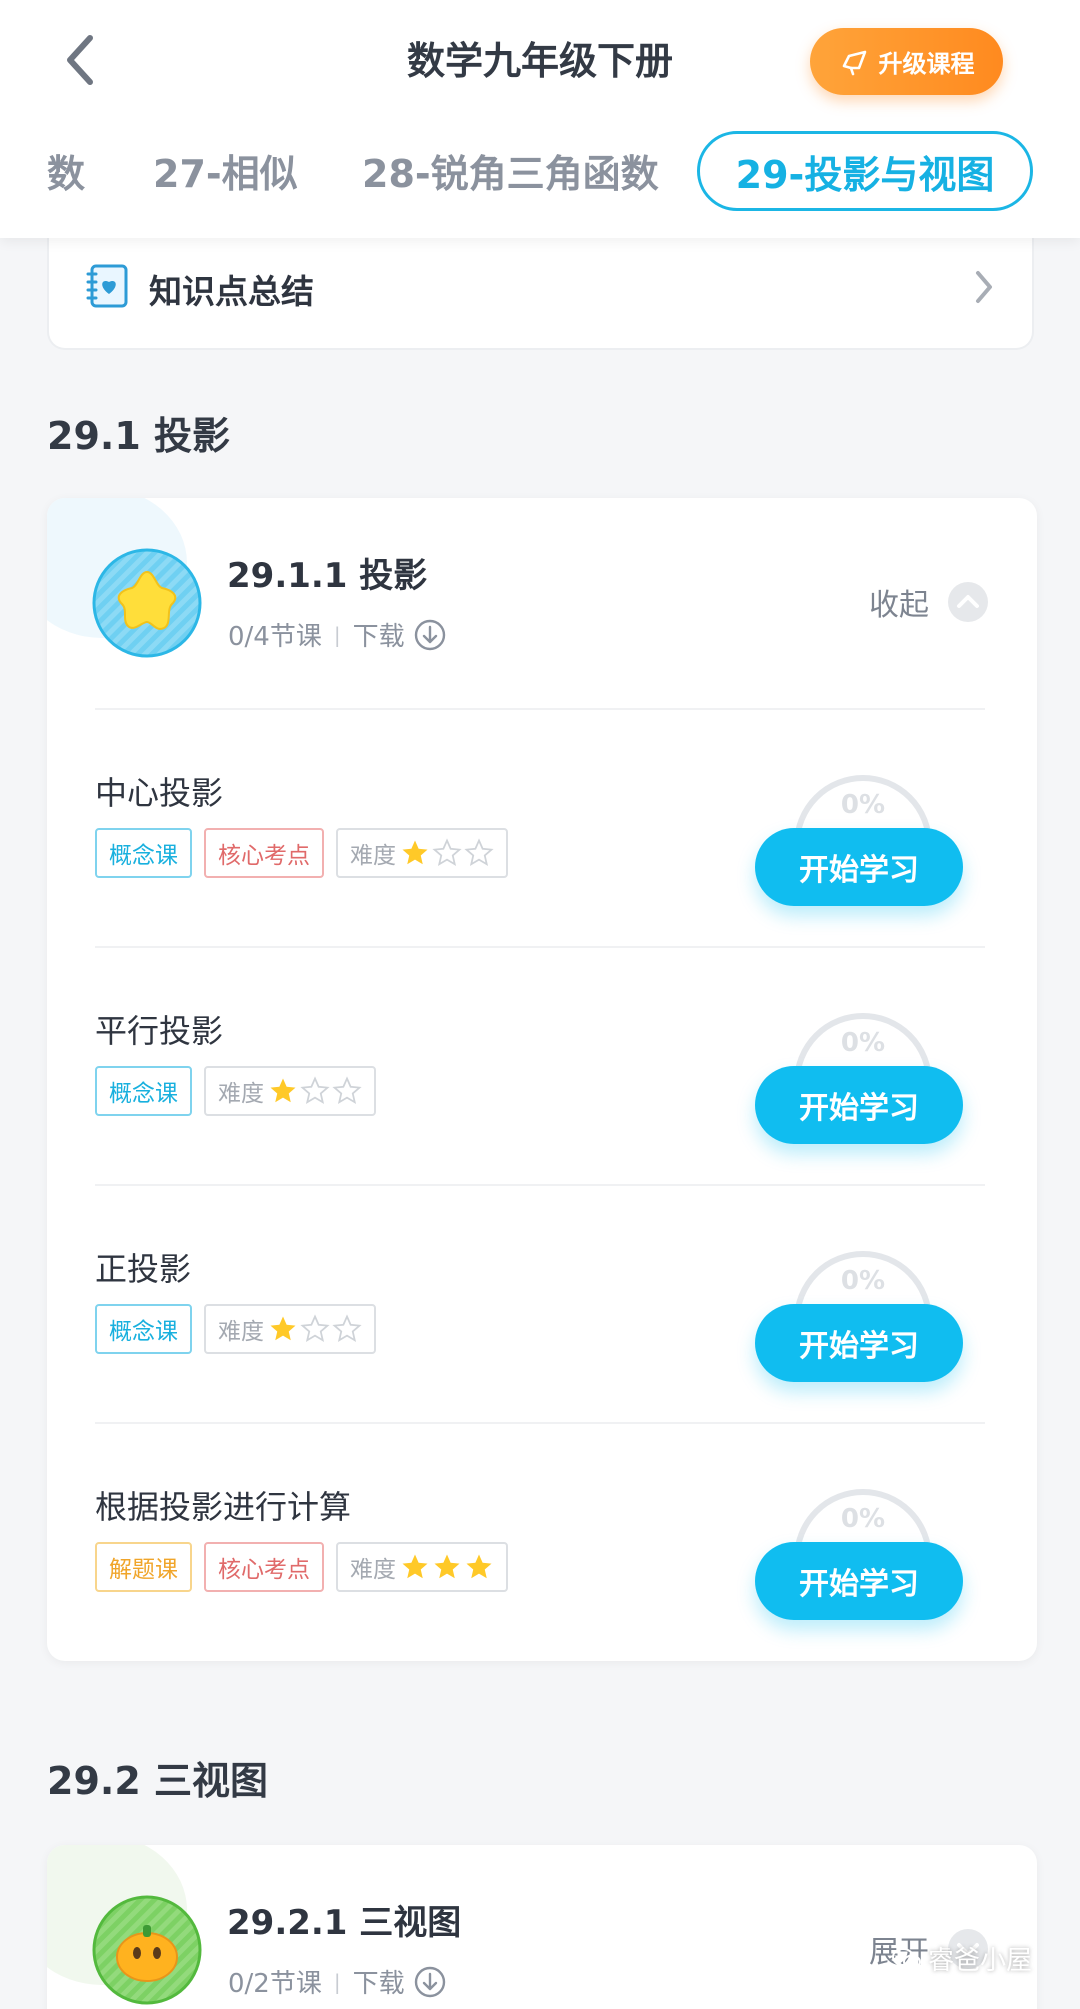  Describe the element at coordinates (968, 602) in the screenshot. I see `chevron-up-icon` at that location.